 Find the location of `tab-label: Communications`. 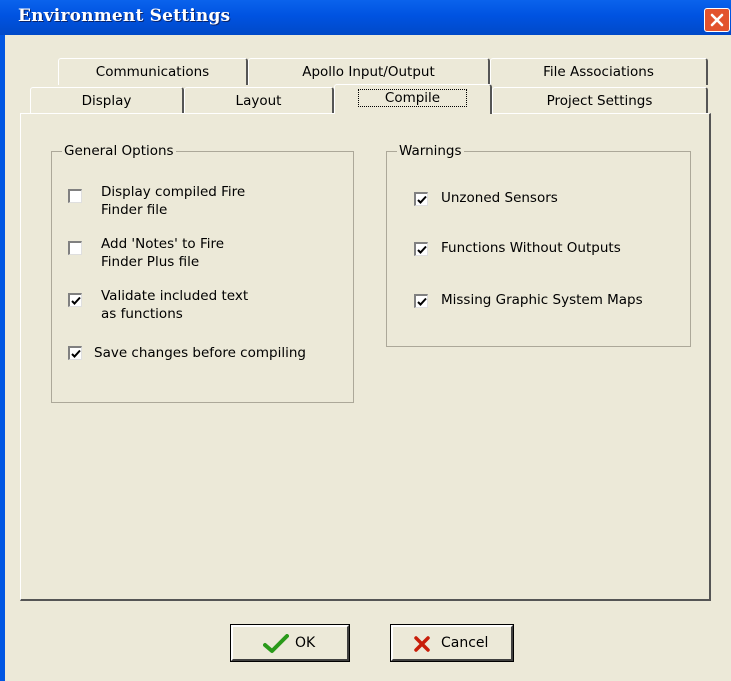

tab-label: Communications is located at coordinates (152, 72).